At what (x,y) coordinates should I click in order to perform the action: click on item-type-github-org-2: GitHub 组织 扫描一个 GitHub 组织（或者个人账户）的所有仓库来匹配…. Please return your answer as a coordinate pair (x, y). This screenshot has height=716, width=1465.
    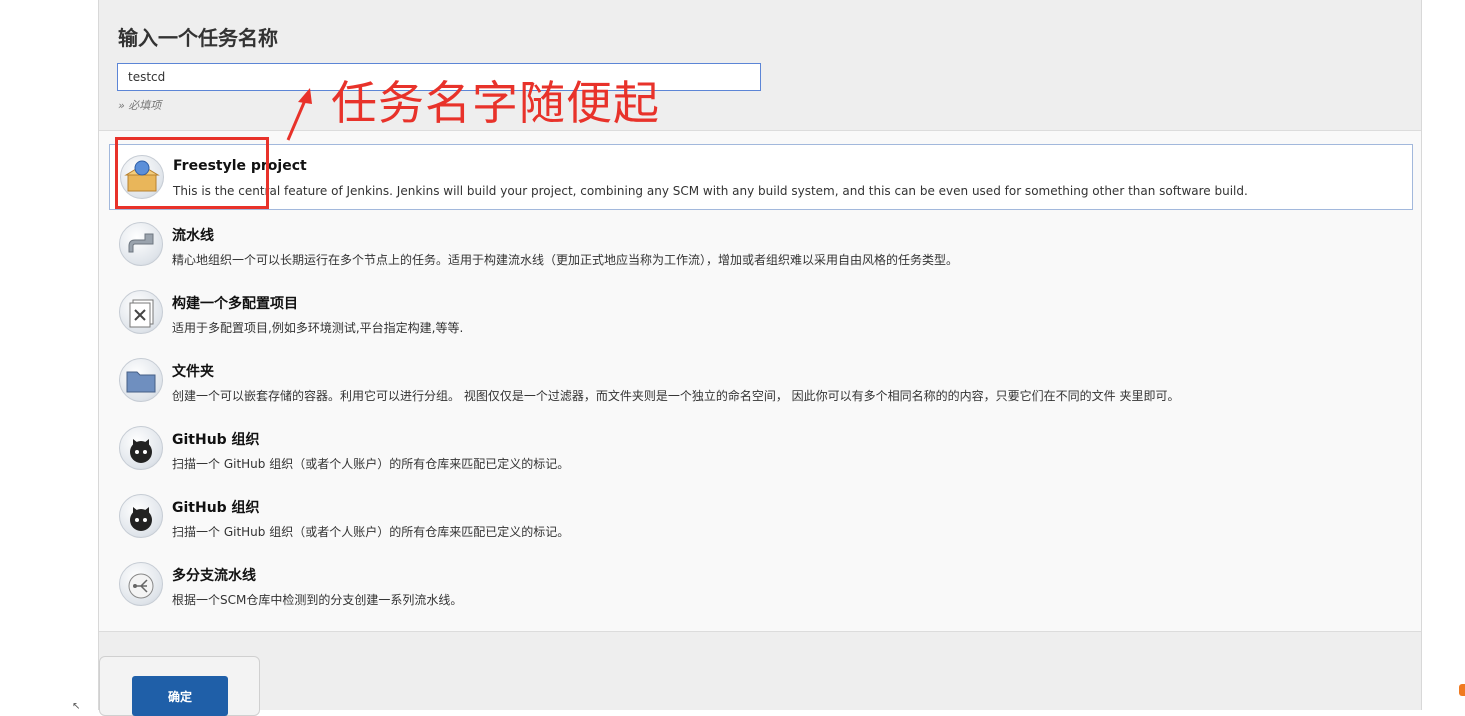
    Looking at the image, I should click on (761, 517).